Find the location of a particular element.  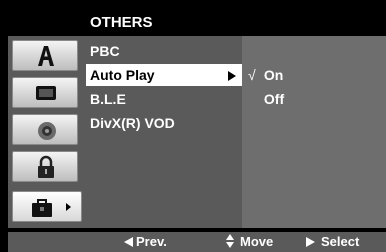

sidebar is located at coordinates (45, 132).